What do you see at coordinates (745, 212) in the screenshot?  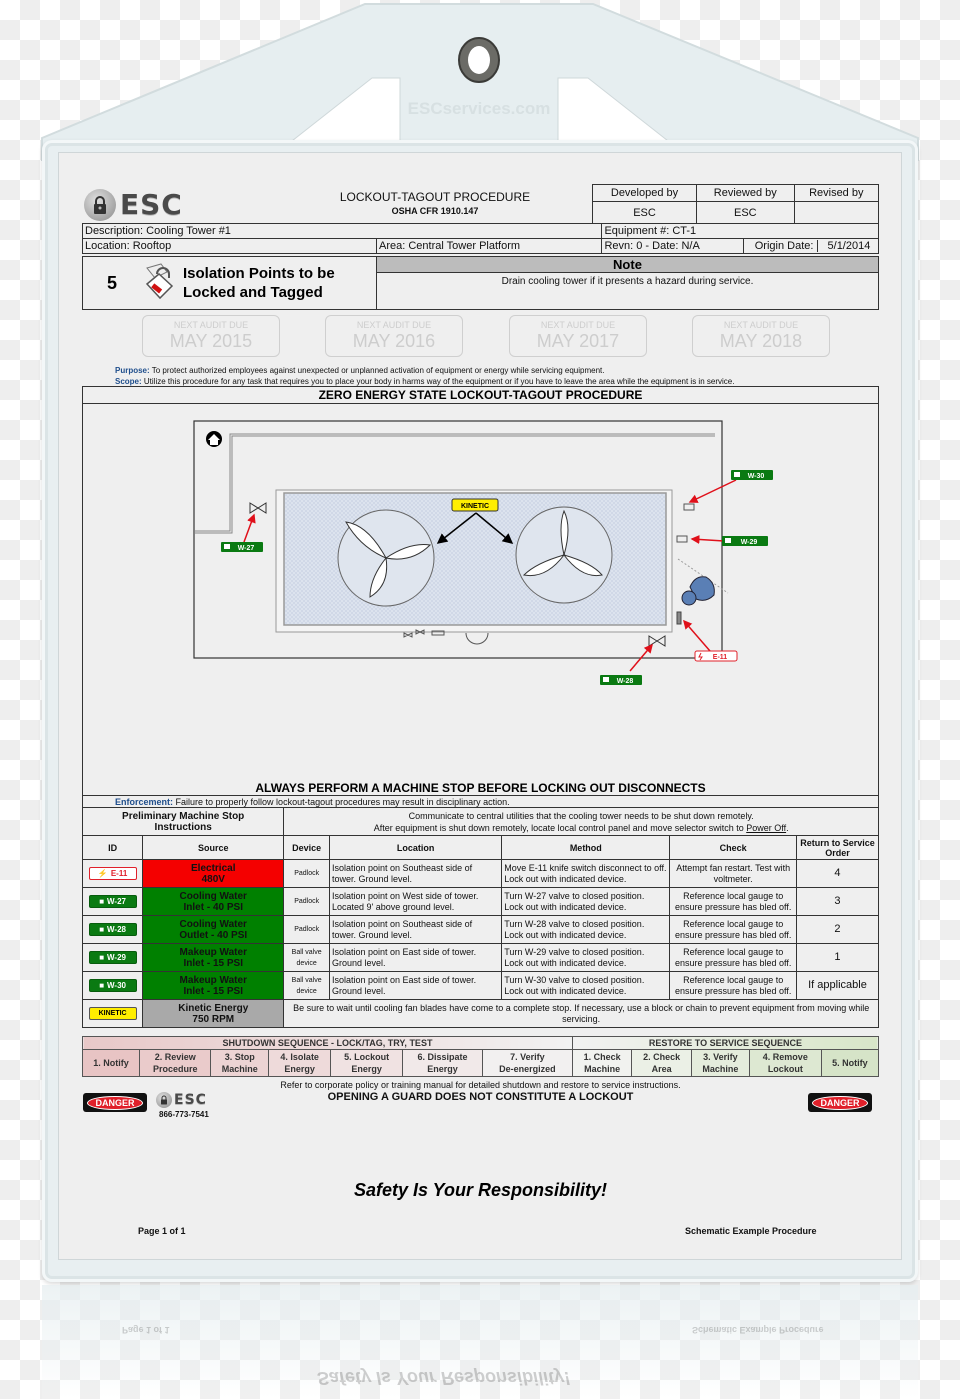 I see `reviewed-by-value: ESC` at bounding box center [745, 212].